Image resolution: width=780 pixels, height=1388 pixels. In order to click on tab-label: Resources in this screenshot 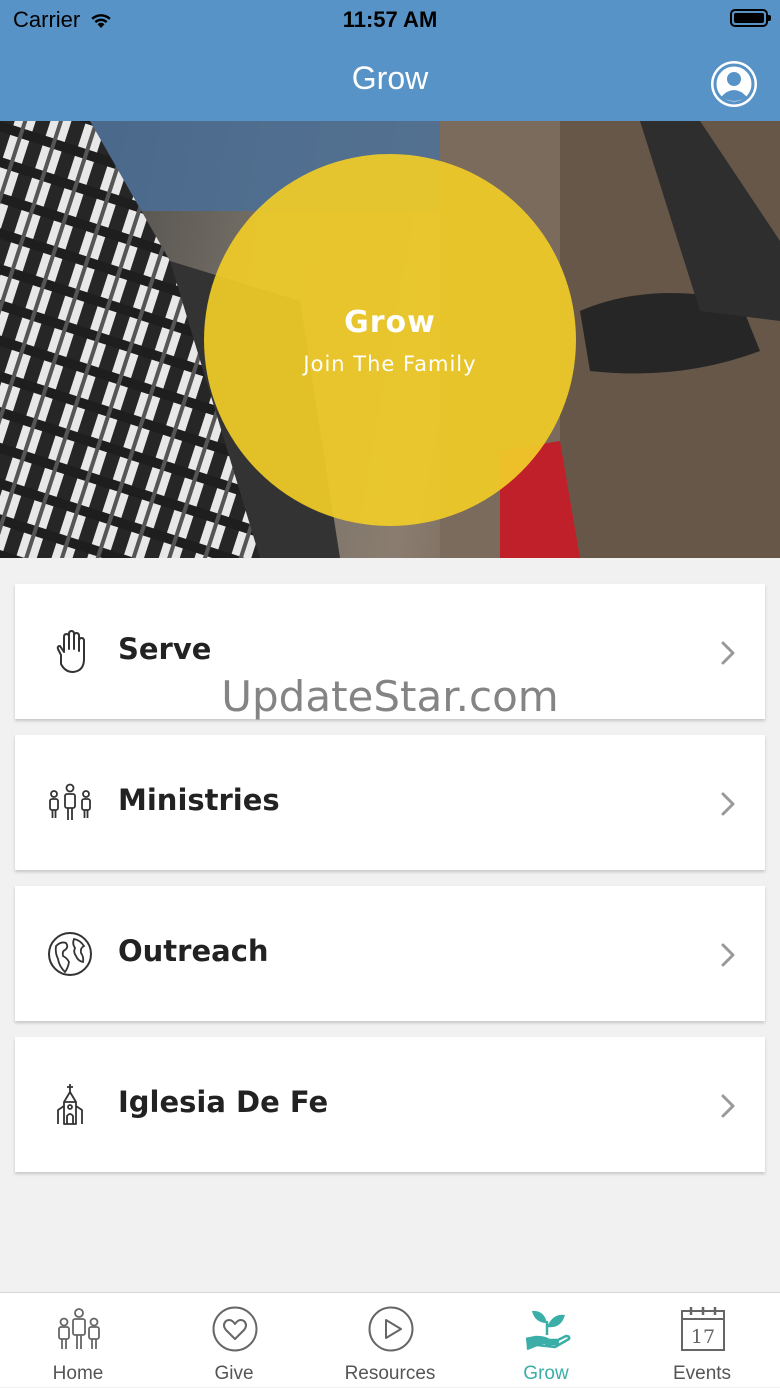, I will do `click(390, 1373)`.